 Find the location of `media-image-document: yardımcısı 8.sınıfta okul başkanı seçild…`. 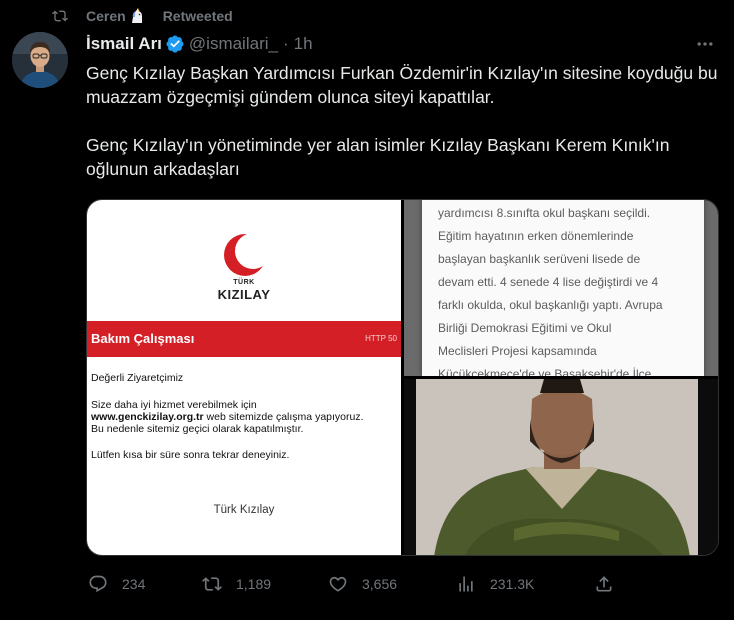

media-image-document: yardımcısı 8.sınıfta okul başkanı seçild… is located at coordinates (561, 288).